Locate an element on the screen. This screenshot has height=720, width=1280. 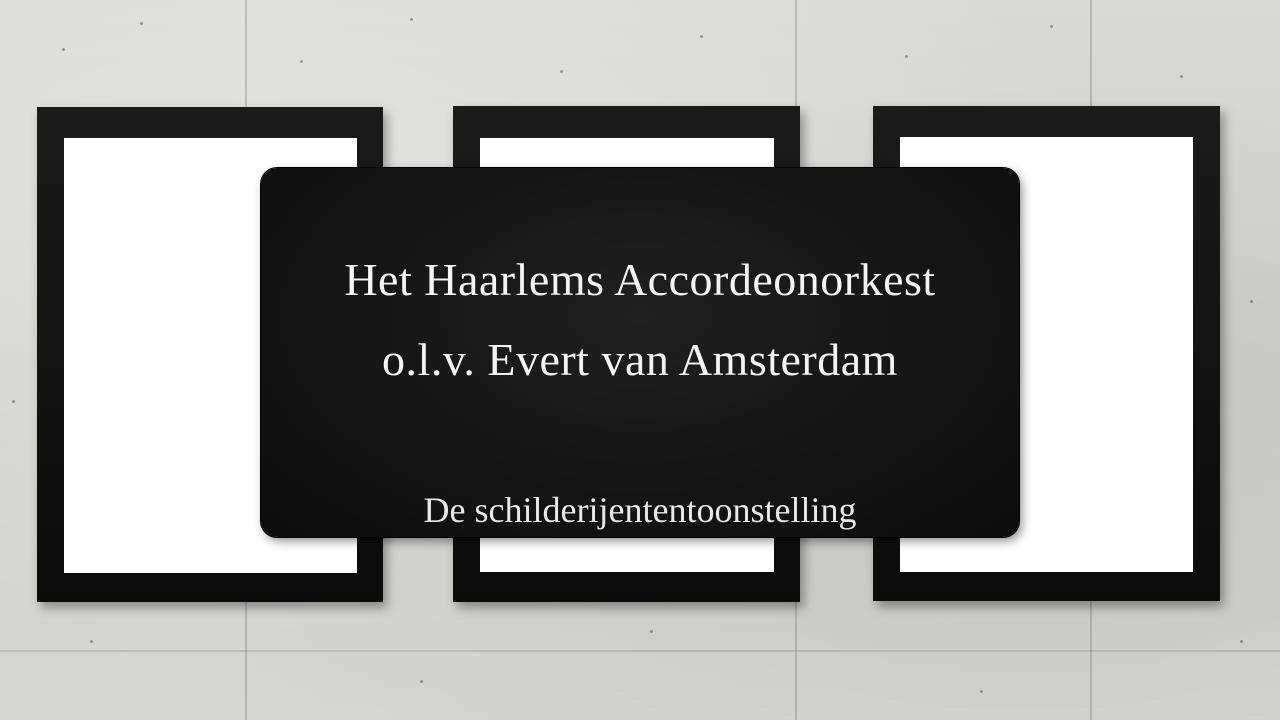
title-line-1: Het Haarlems Accordeonorkest is located at coordinates (640, 279).